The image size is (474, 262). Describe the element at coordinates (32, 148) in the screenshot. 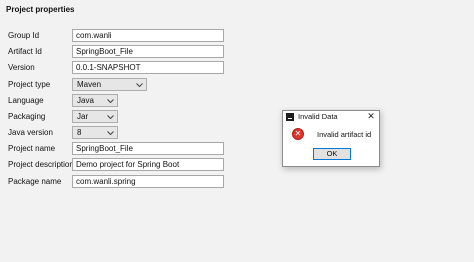

I see `project-name-label: Project name` at that location.